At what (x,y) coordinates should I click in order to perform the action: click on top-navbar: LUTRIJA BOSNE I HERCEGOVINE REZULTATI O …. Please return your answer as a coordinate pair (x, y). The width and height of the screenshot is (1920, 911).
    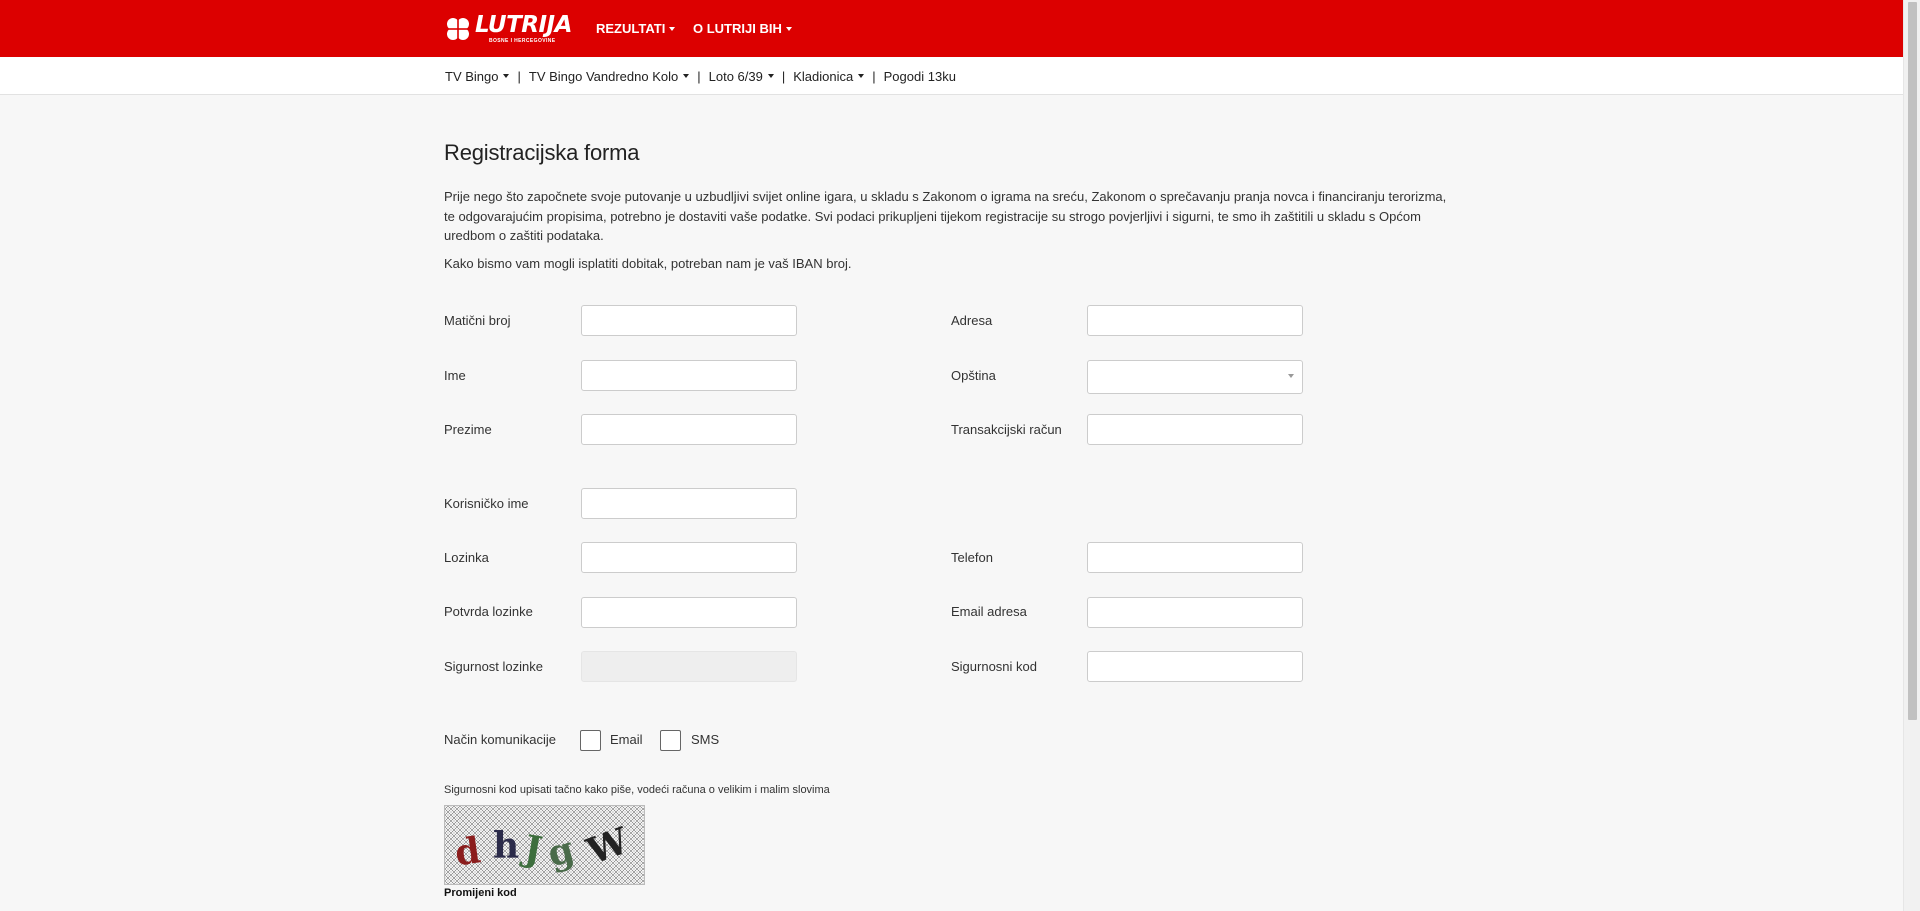
    Looking at the image, I should click on (951, 28).